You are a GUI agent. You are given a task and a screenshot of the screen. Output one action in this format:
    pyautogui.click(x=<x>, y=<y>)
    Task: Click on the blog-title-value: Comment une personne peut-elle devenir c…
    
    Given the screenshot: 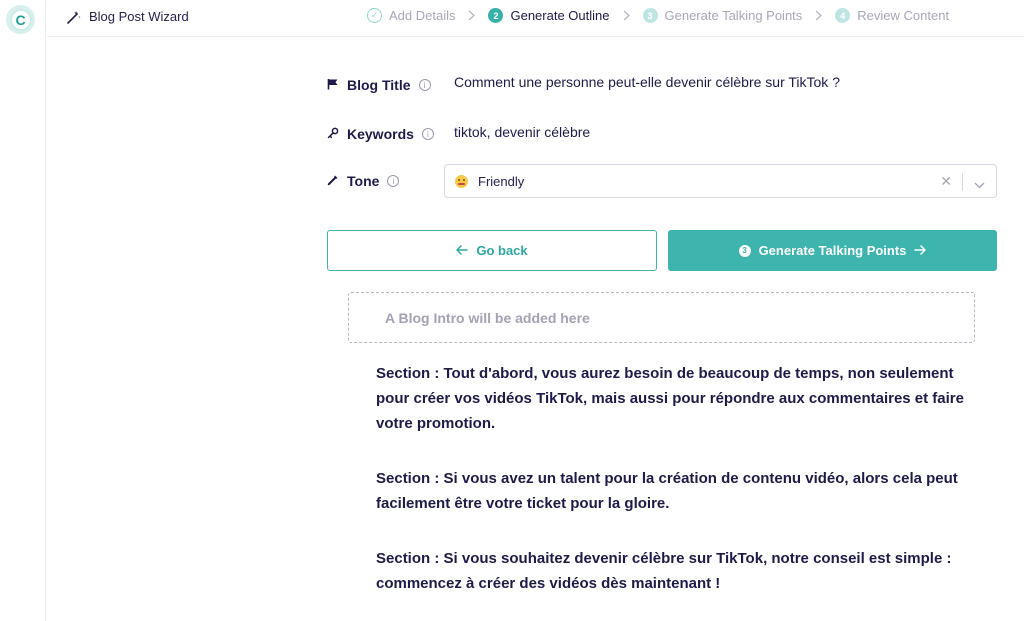 What is the action you would take?
    pyautogui.click(x=647, y=82)
    